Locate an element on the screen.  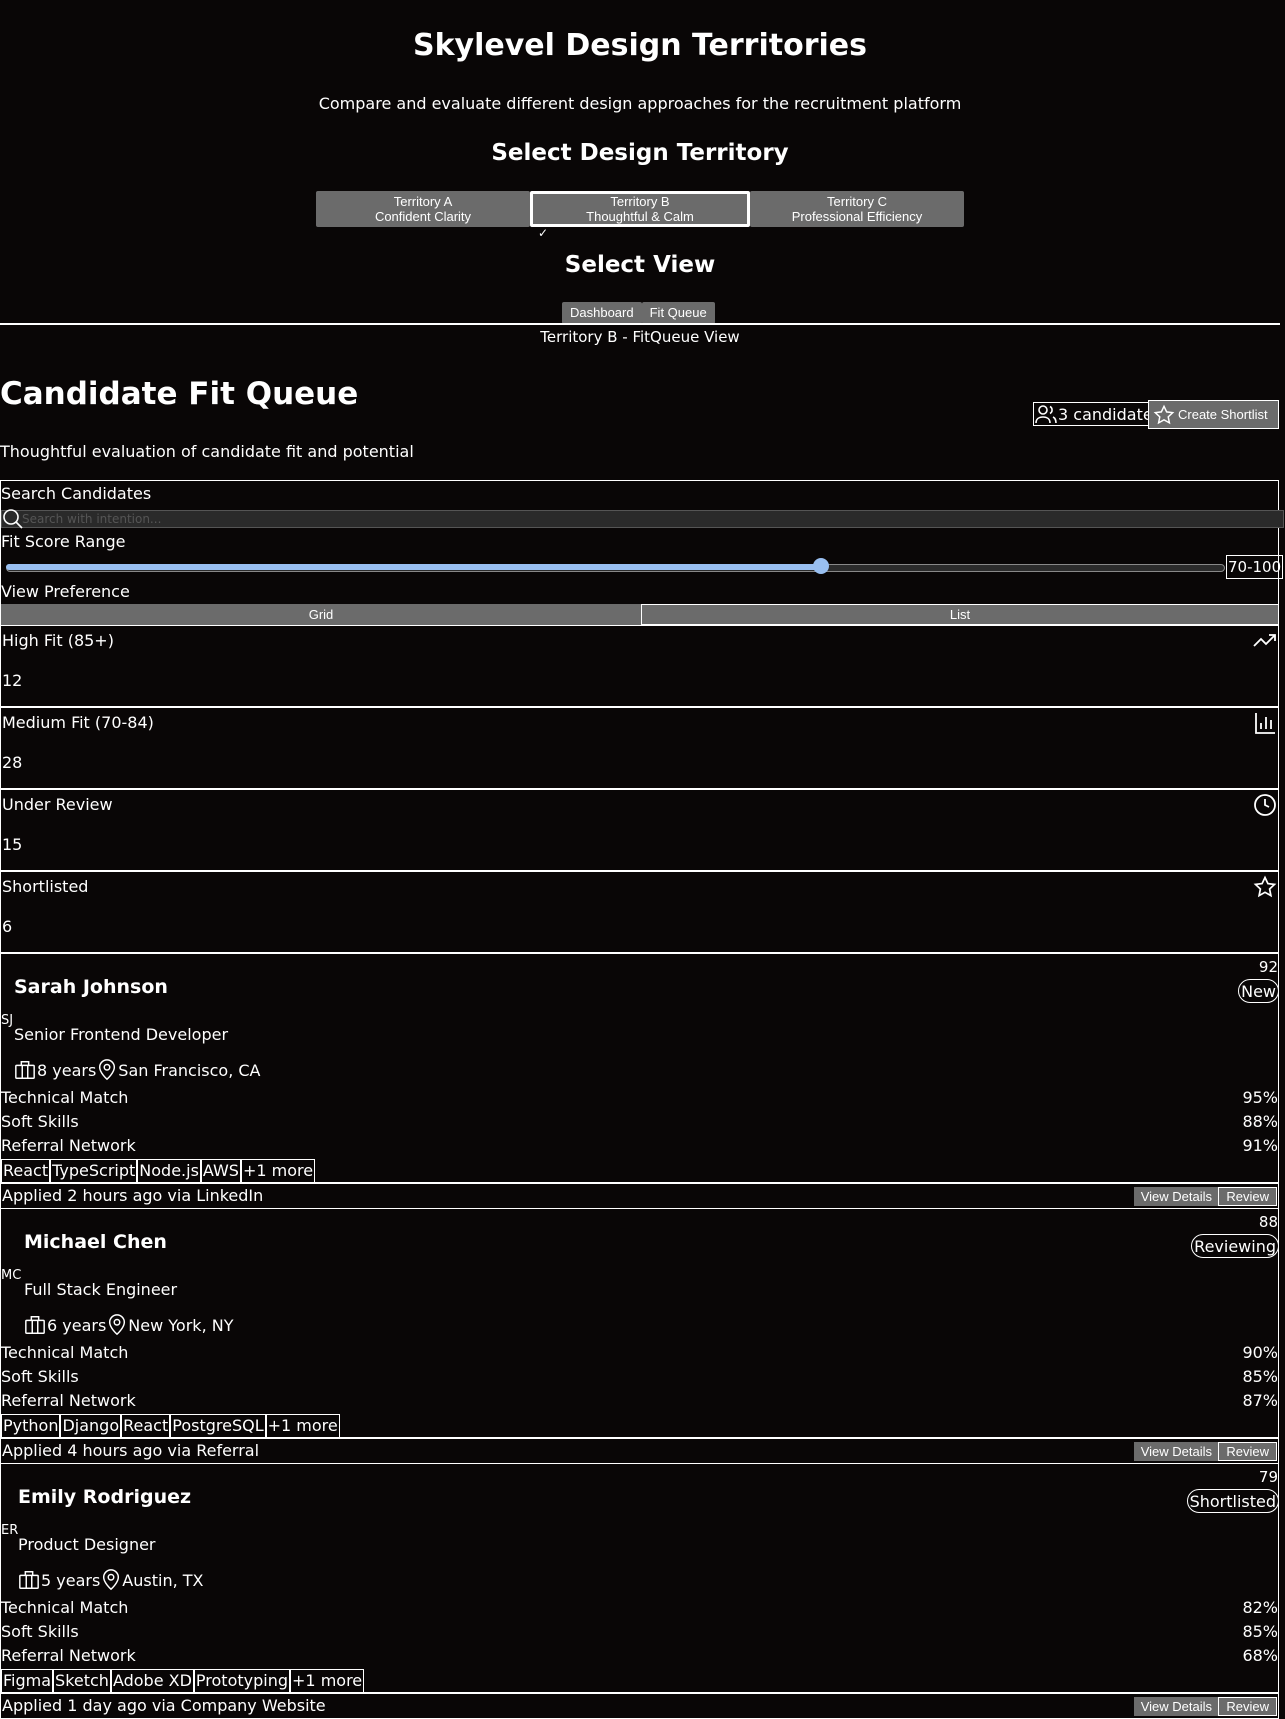
candidate-role: Product Designer is located at coordinates (87, 1544).